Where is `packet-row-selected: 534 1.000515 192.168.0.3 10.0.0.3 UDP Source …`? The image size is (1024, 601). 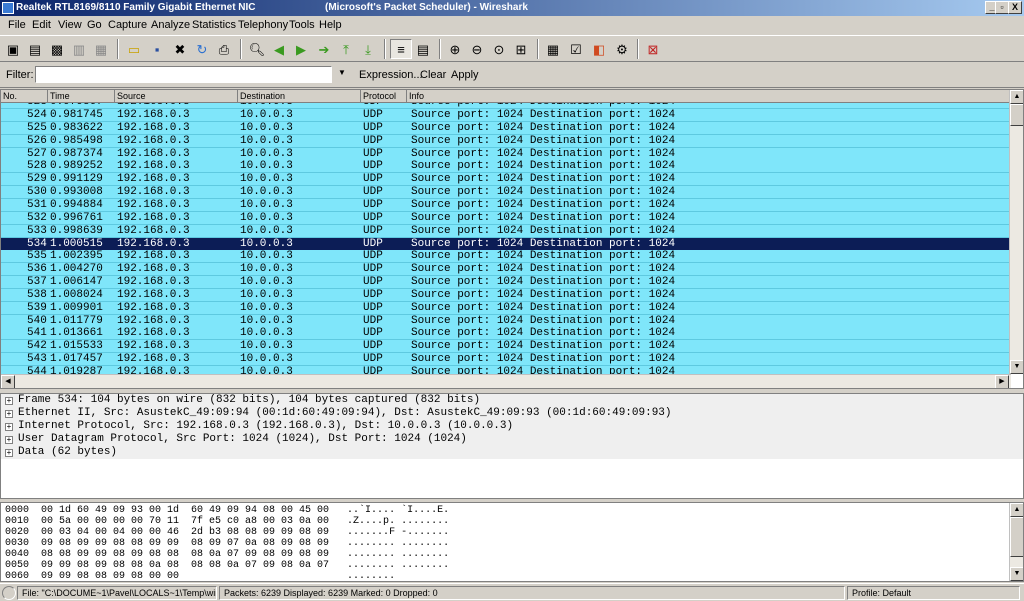
packet-row-selected: 534 1.000515 192.168.0.3 10.0.0.3 UDP Source … is located at coordinates (506, 244).